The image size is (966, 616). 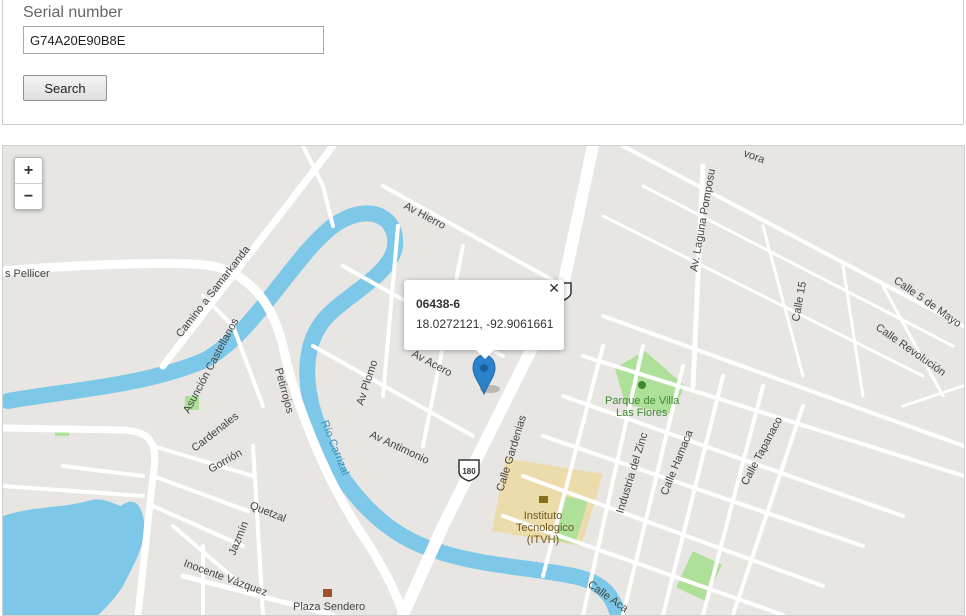 What do you see at coordinates (485, 324) in the screenshot?
I see `popup-coordinates: 18.0272121, -92.9061661` at bounding box center [485, 324].